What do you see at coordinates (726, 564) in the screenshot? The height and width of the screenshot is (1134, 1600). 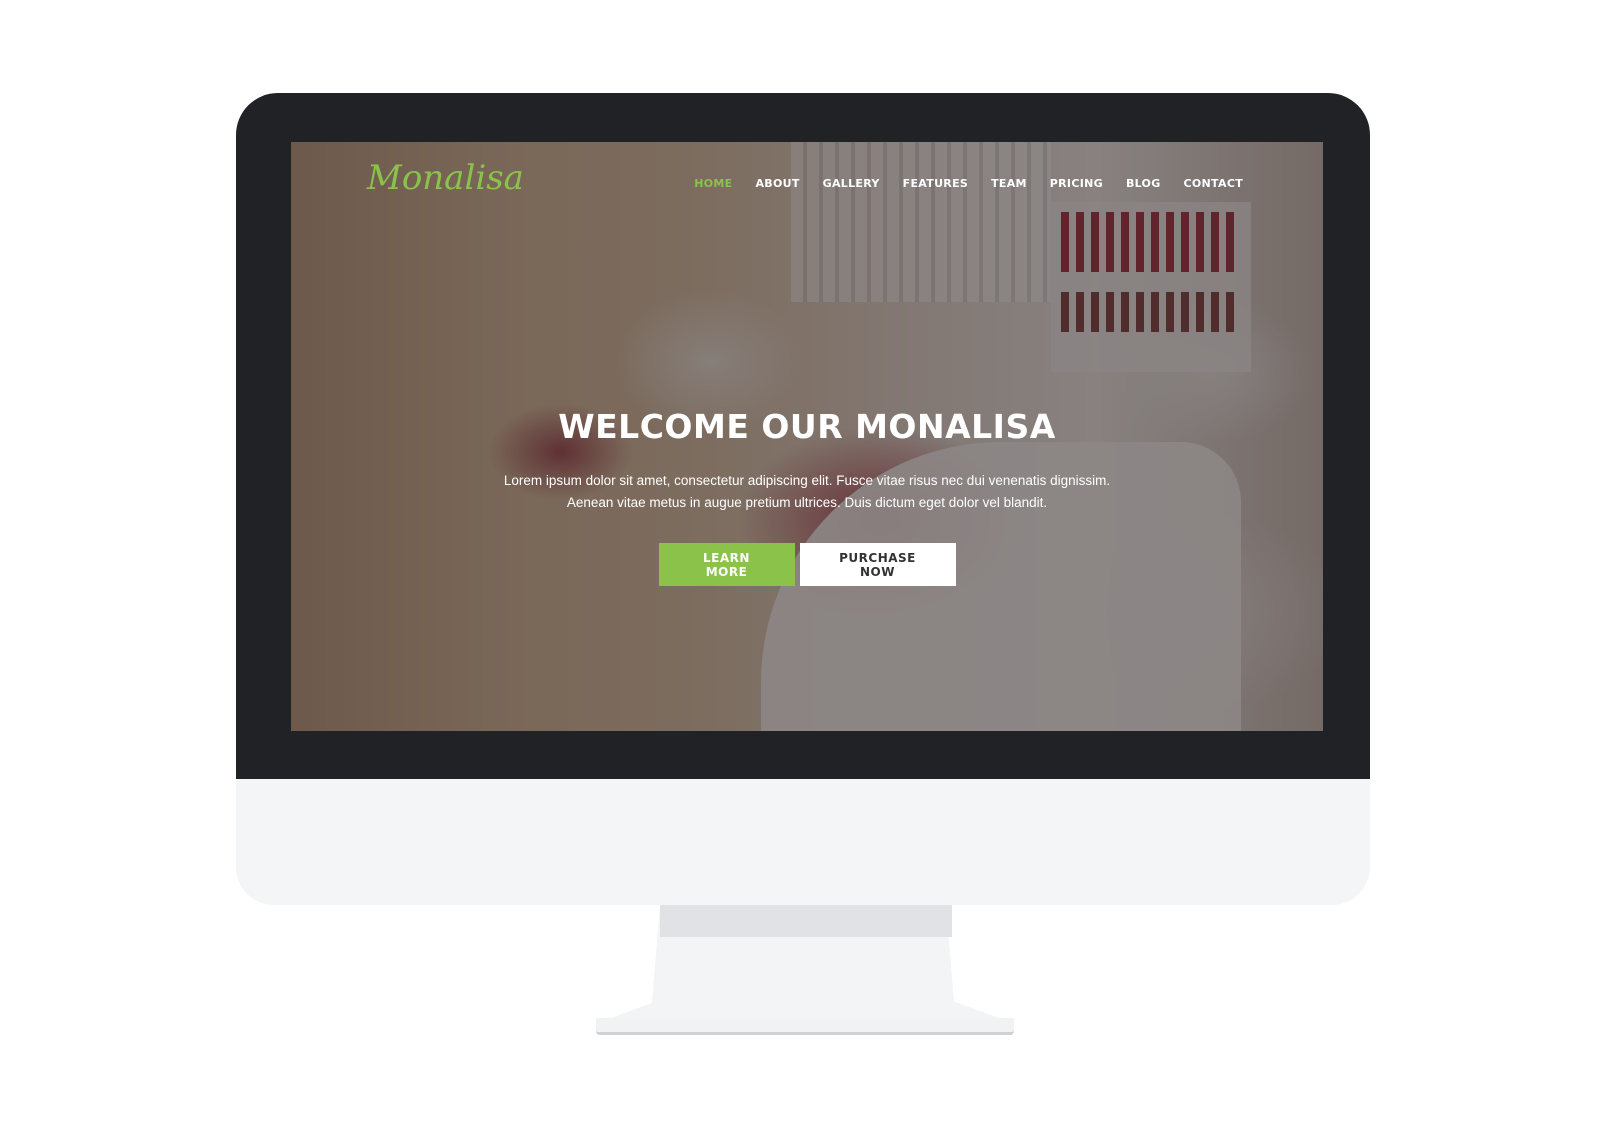 I see `learn-more-button: LEARN MORE` at bounding box center [726, 564].